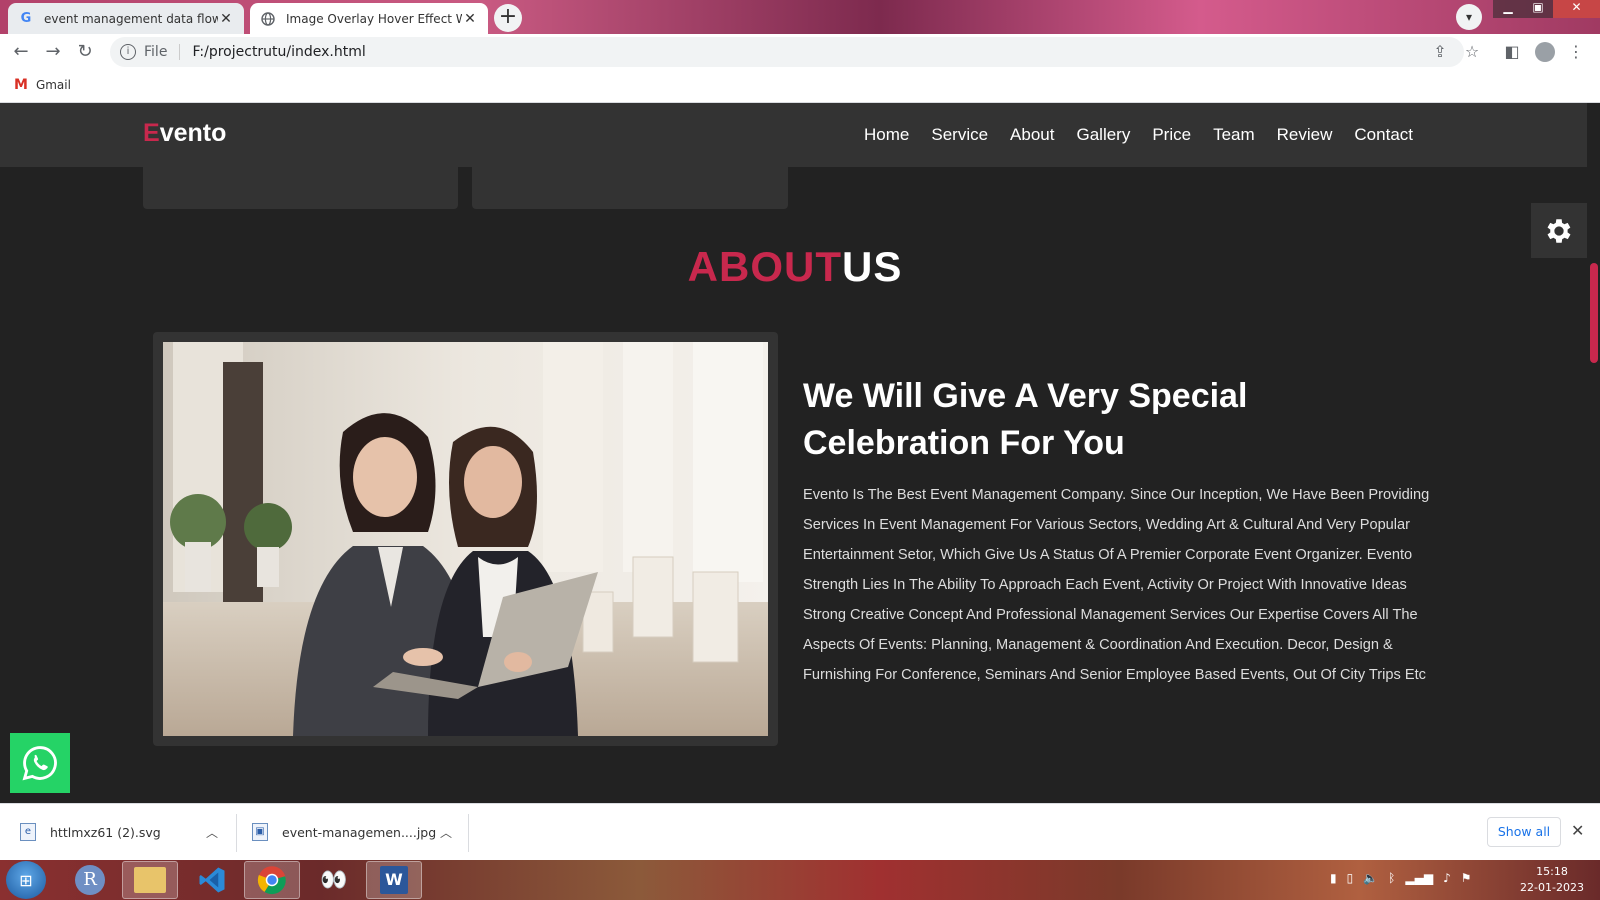  Describe the element at coordinates (1552, 871) in the screenshot. I see `clock-time: 15:18` at that location.